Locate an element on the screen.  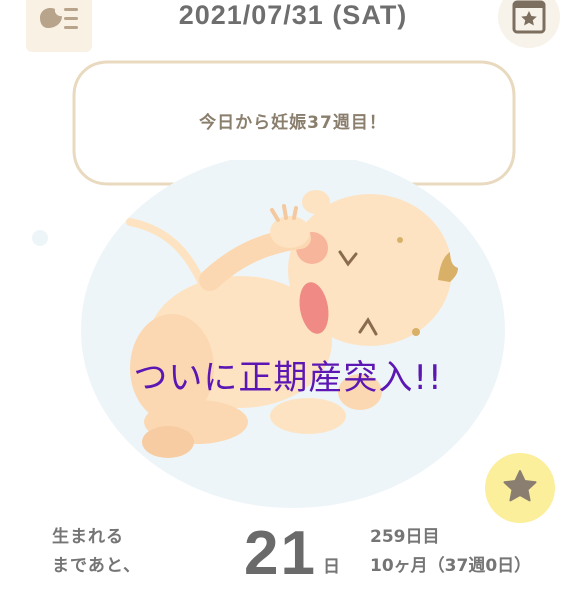
remaining-label-line2: まであと、 is located at coordinates (97, 566).